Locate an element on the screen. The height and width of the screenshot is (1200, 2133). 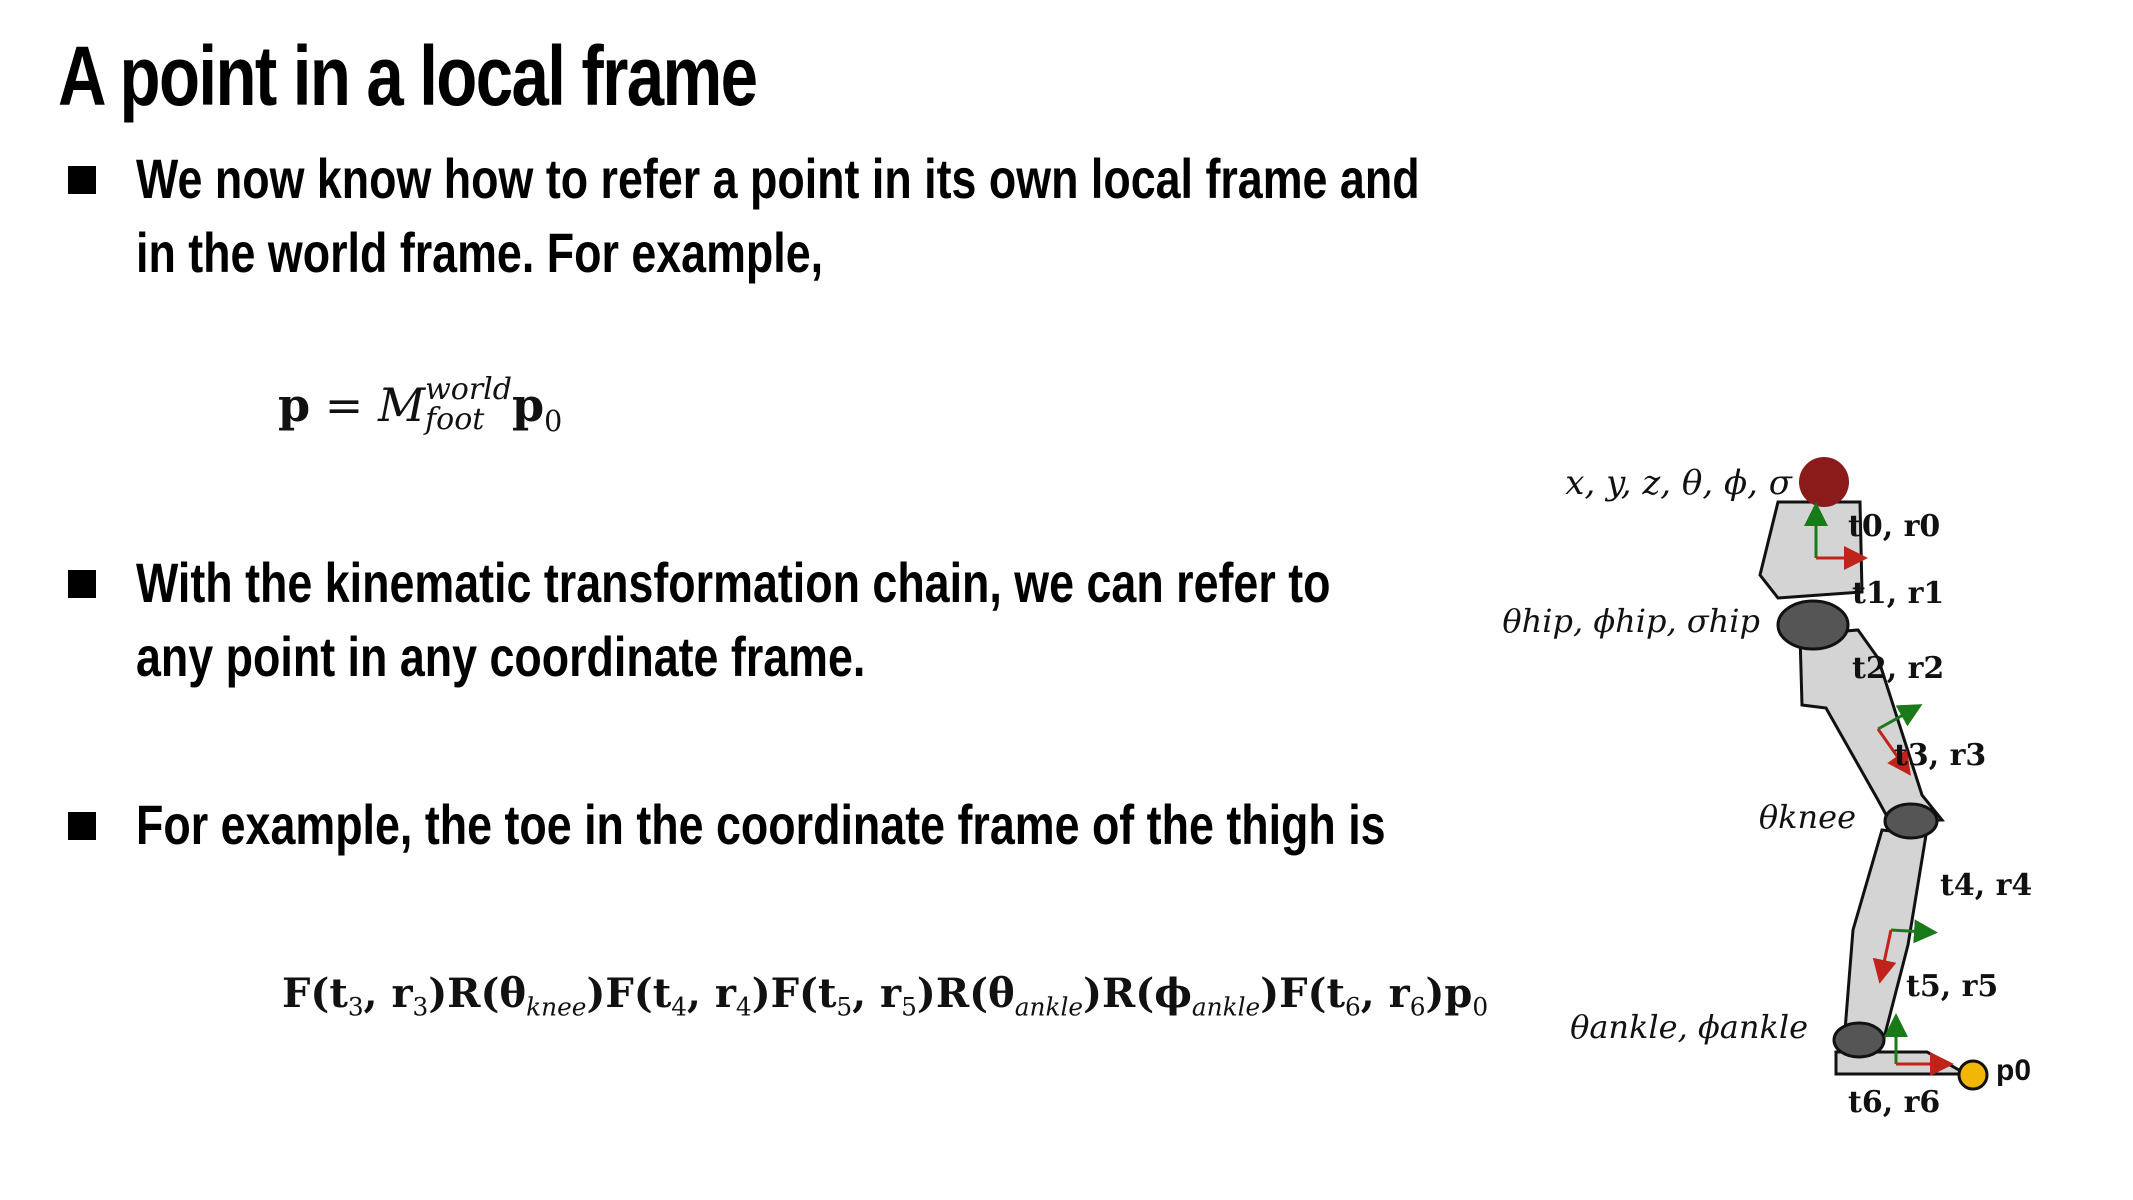
formula-world-foot: p = Mworld foot p0 is located at coordinates (420, 405).